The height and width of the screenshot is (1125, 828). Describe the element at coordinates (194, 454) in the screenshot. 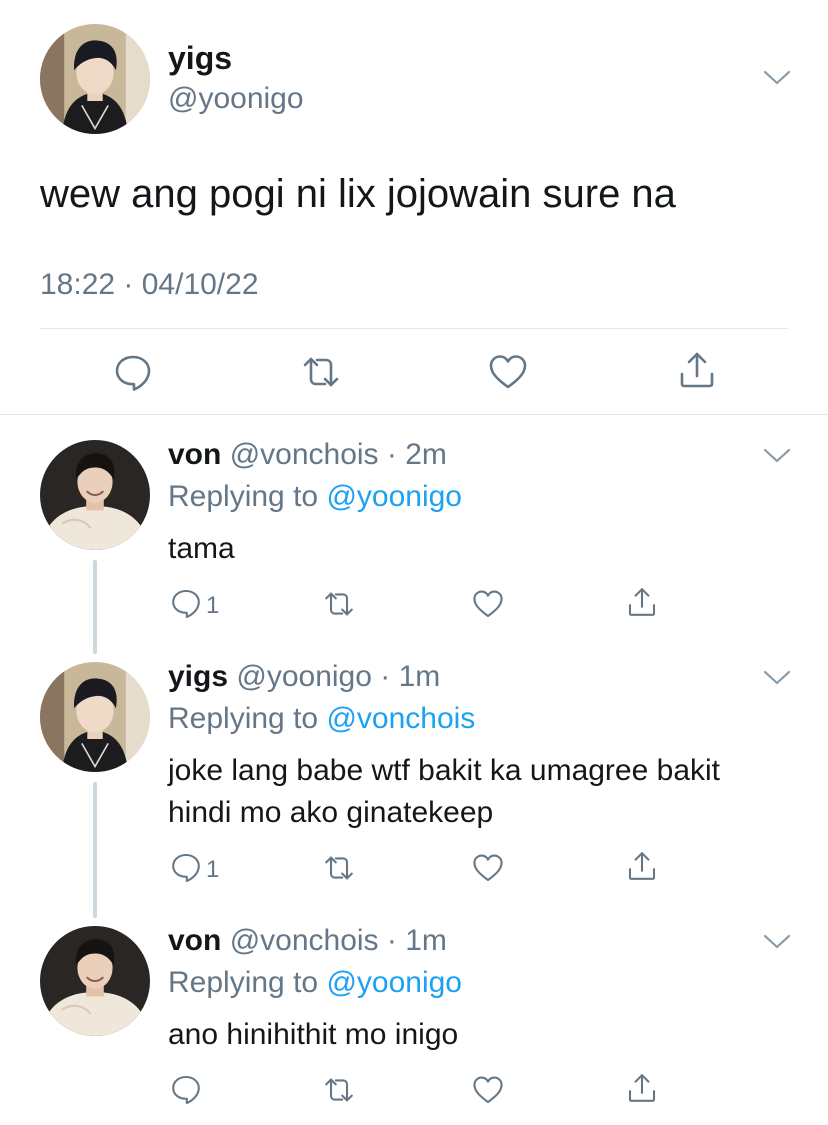

I see `reply-1-display-name: von` at that location.